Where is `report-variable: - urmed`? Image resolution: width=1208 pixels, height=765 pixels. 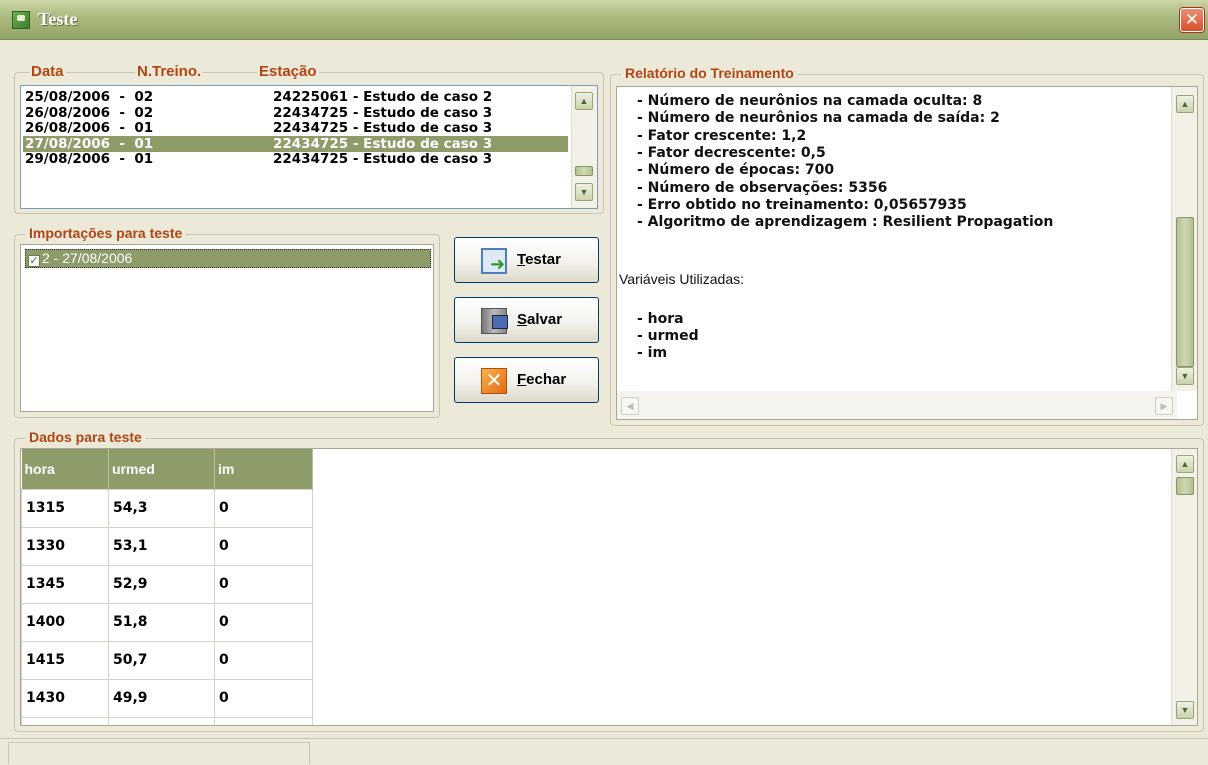
report-variable: - urmed is located at coordinates (668, 336).